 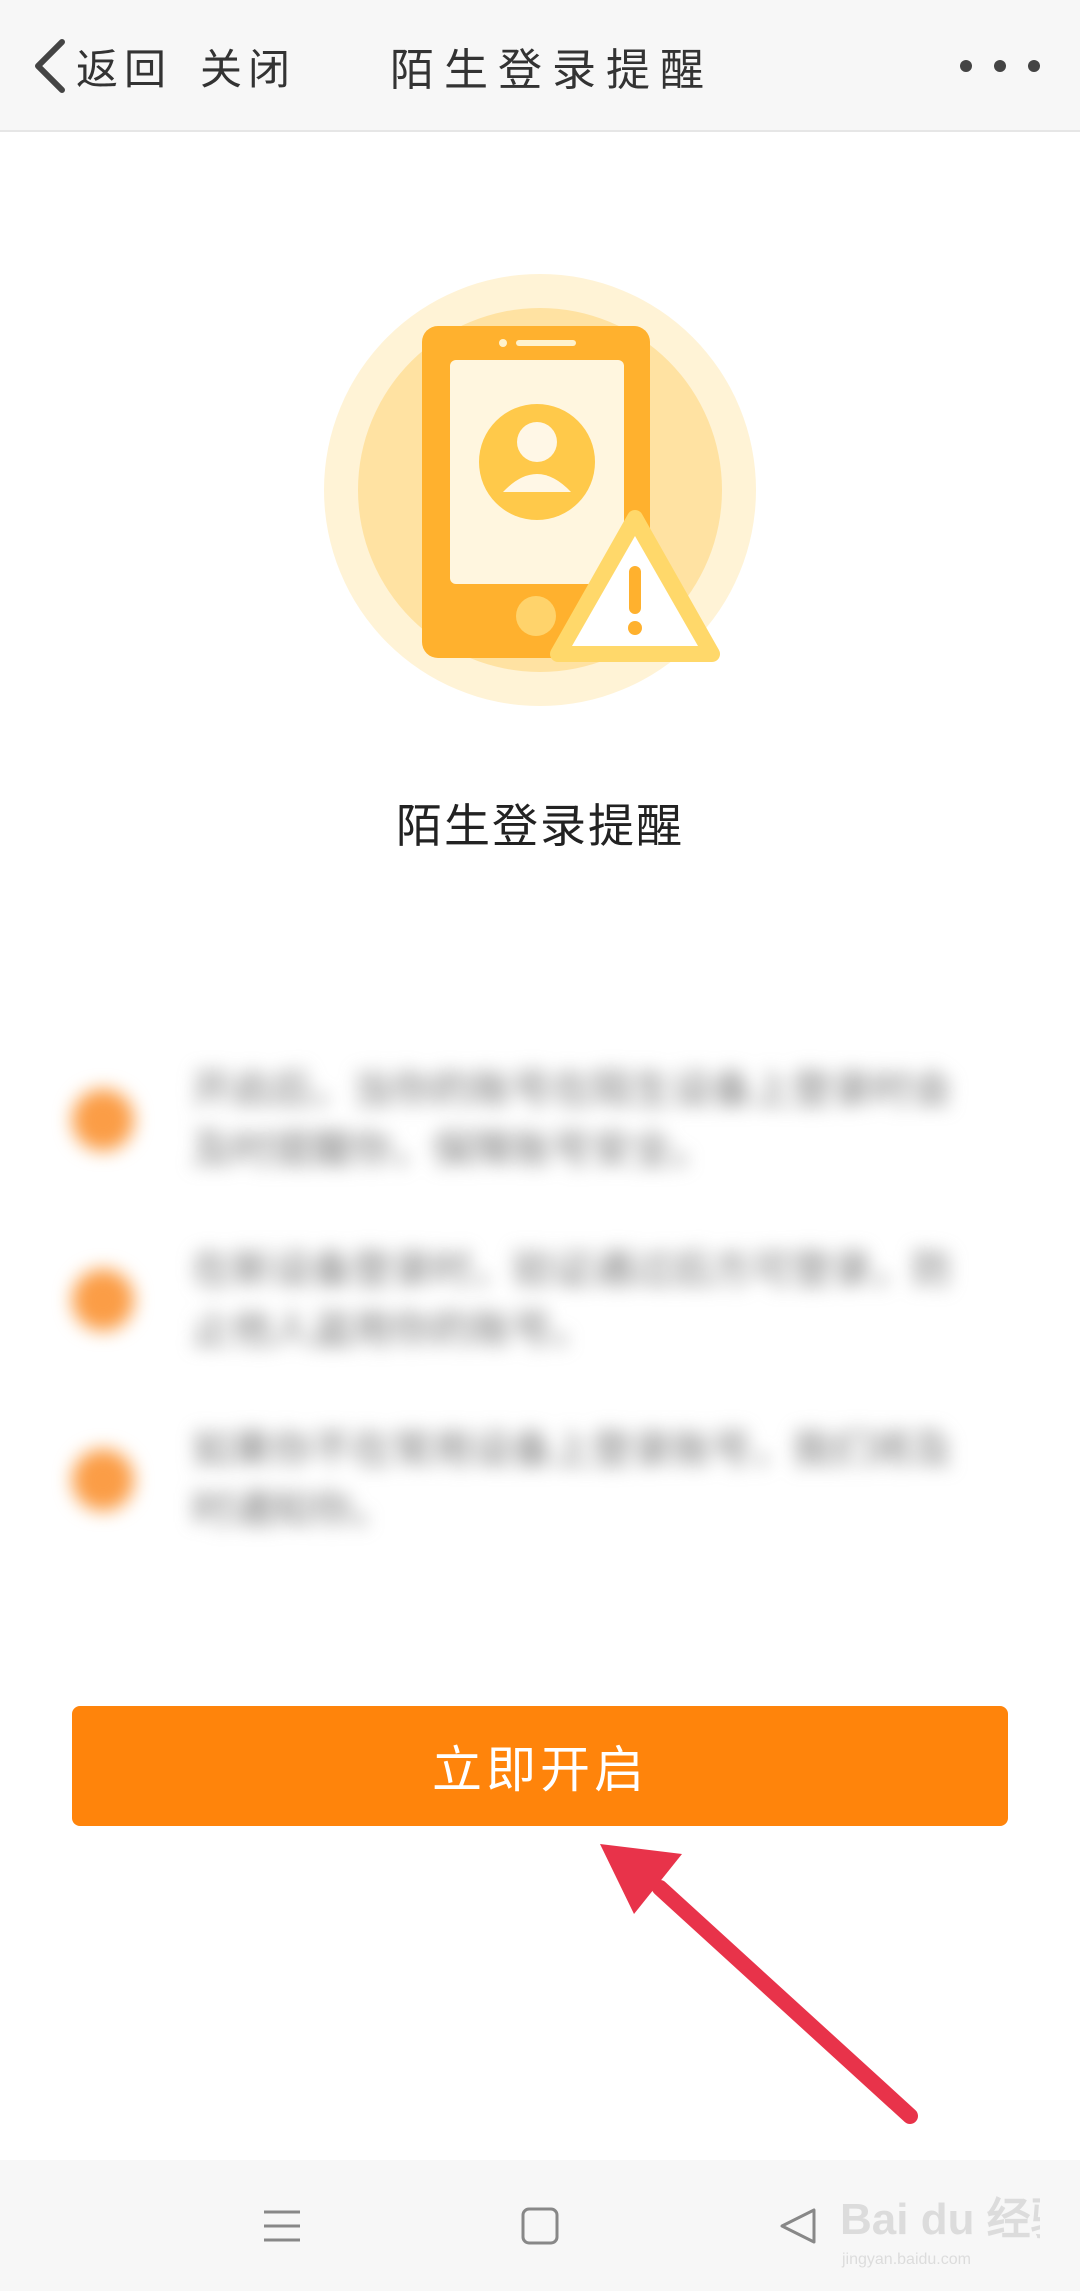 I want to click on home-square-shape, so click(x=540, y=2226).